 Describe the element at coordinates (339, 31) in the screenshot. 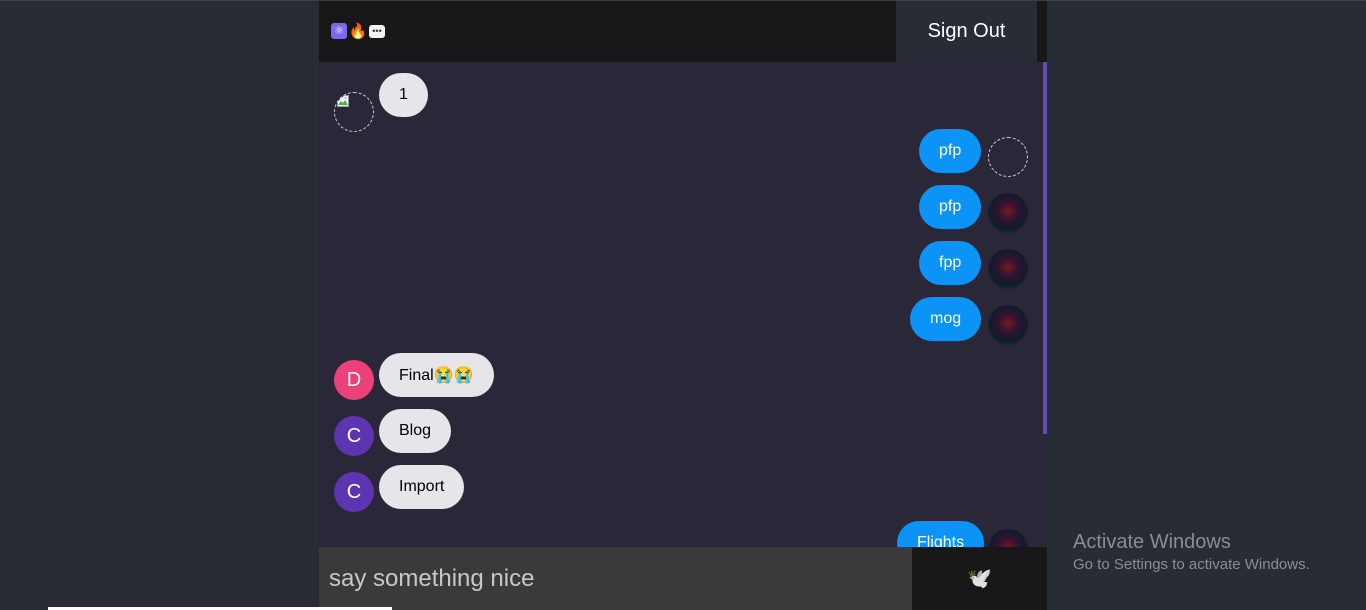

I see `atom-icon: ⚛` at that location.